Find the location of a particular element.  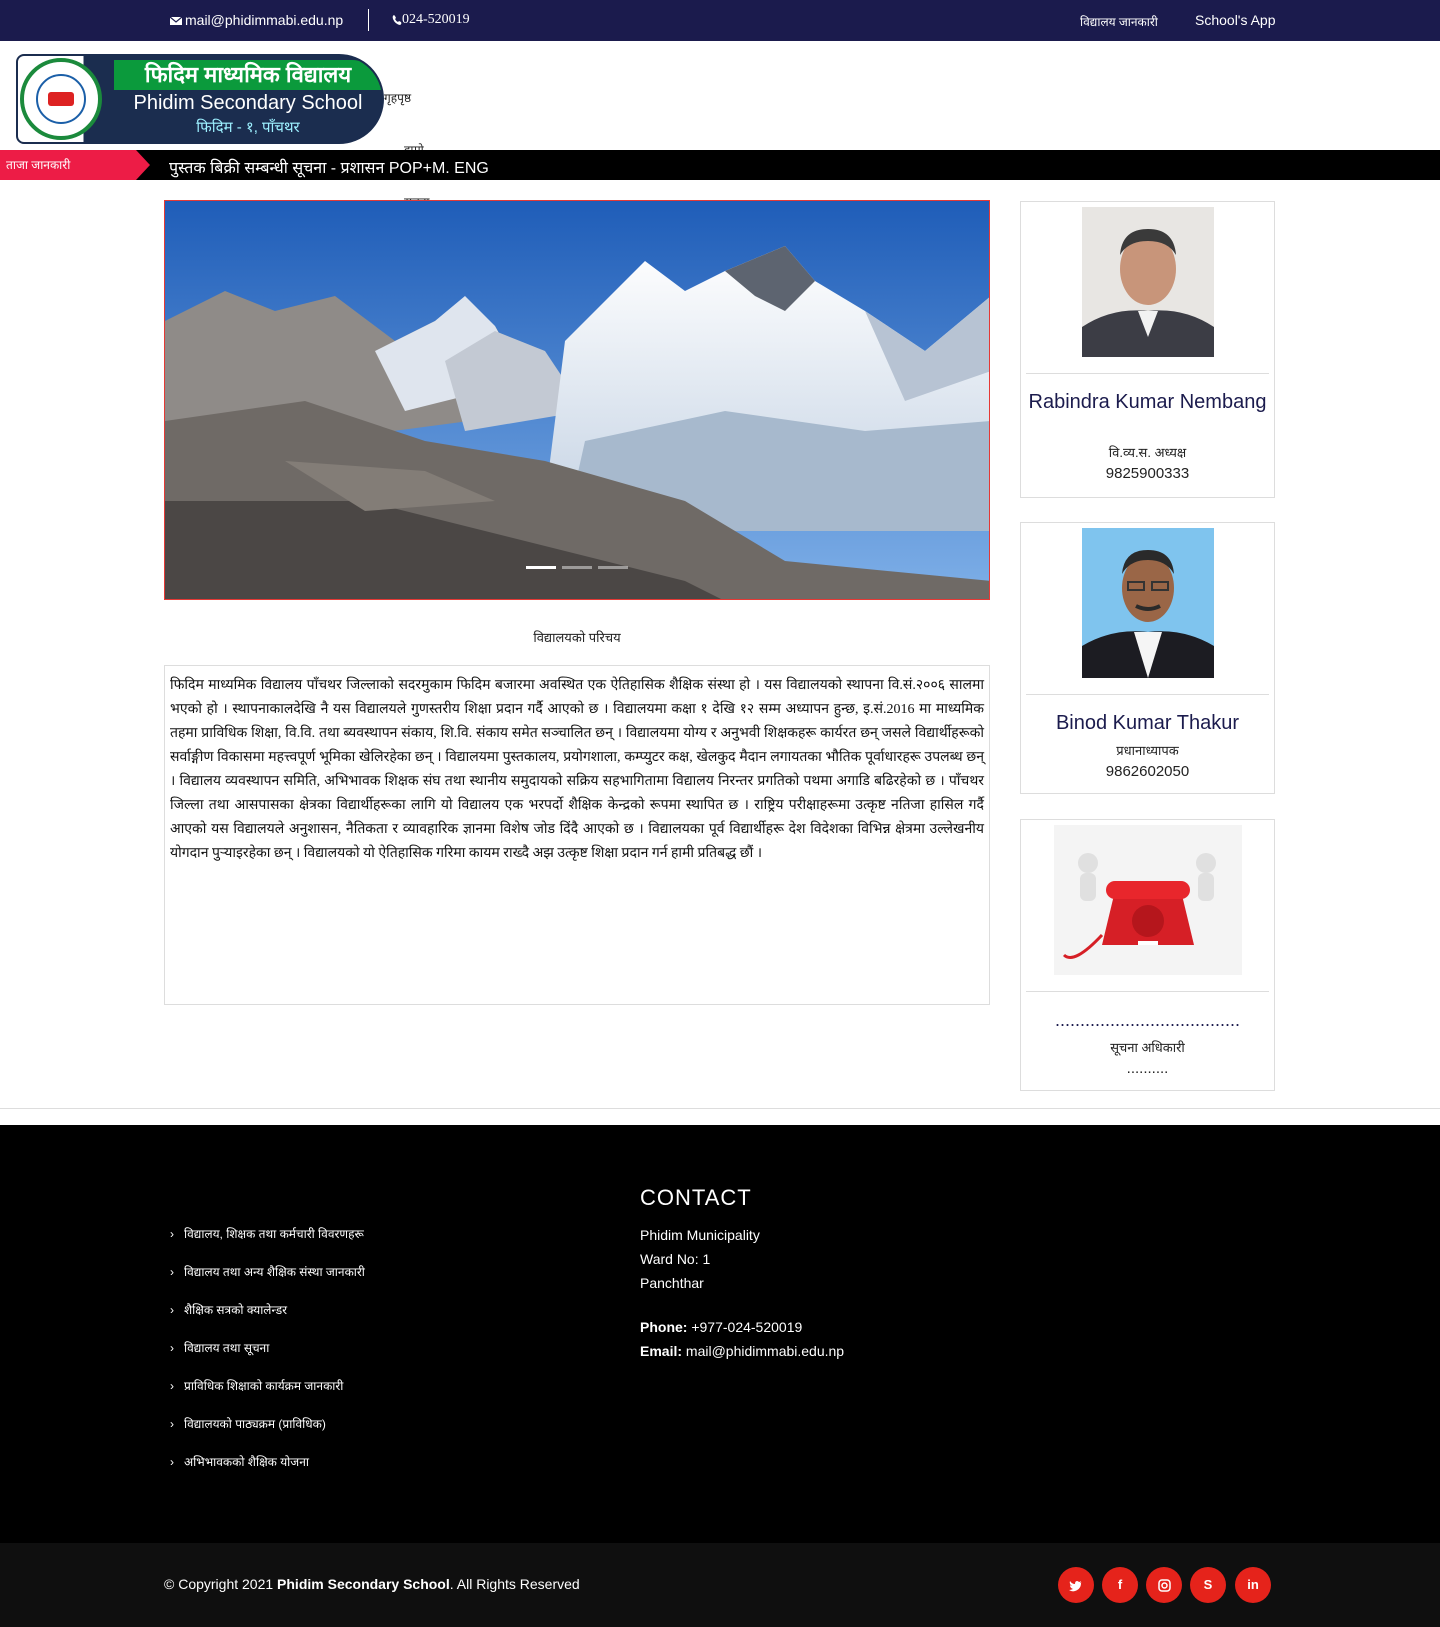

logo-title-nepali: फिदिम माध्यमिक विद्यालय is located at coordinates (248, 75).